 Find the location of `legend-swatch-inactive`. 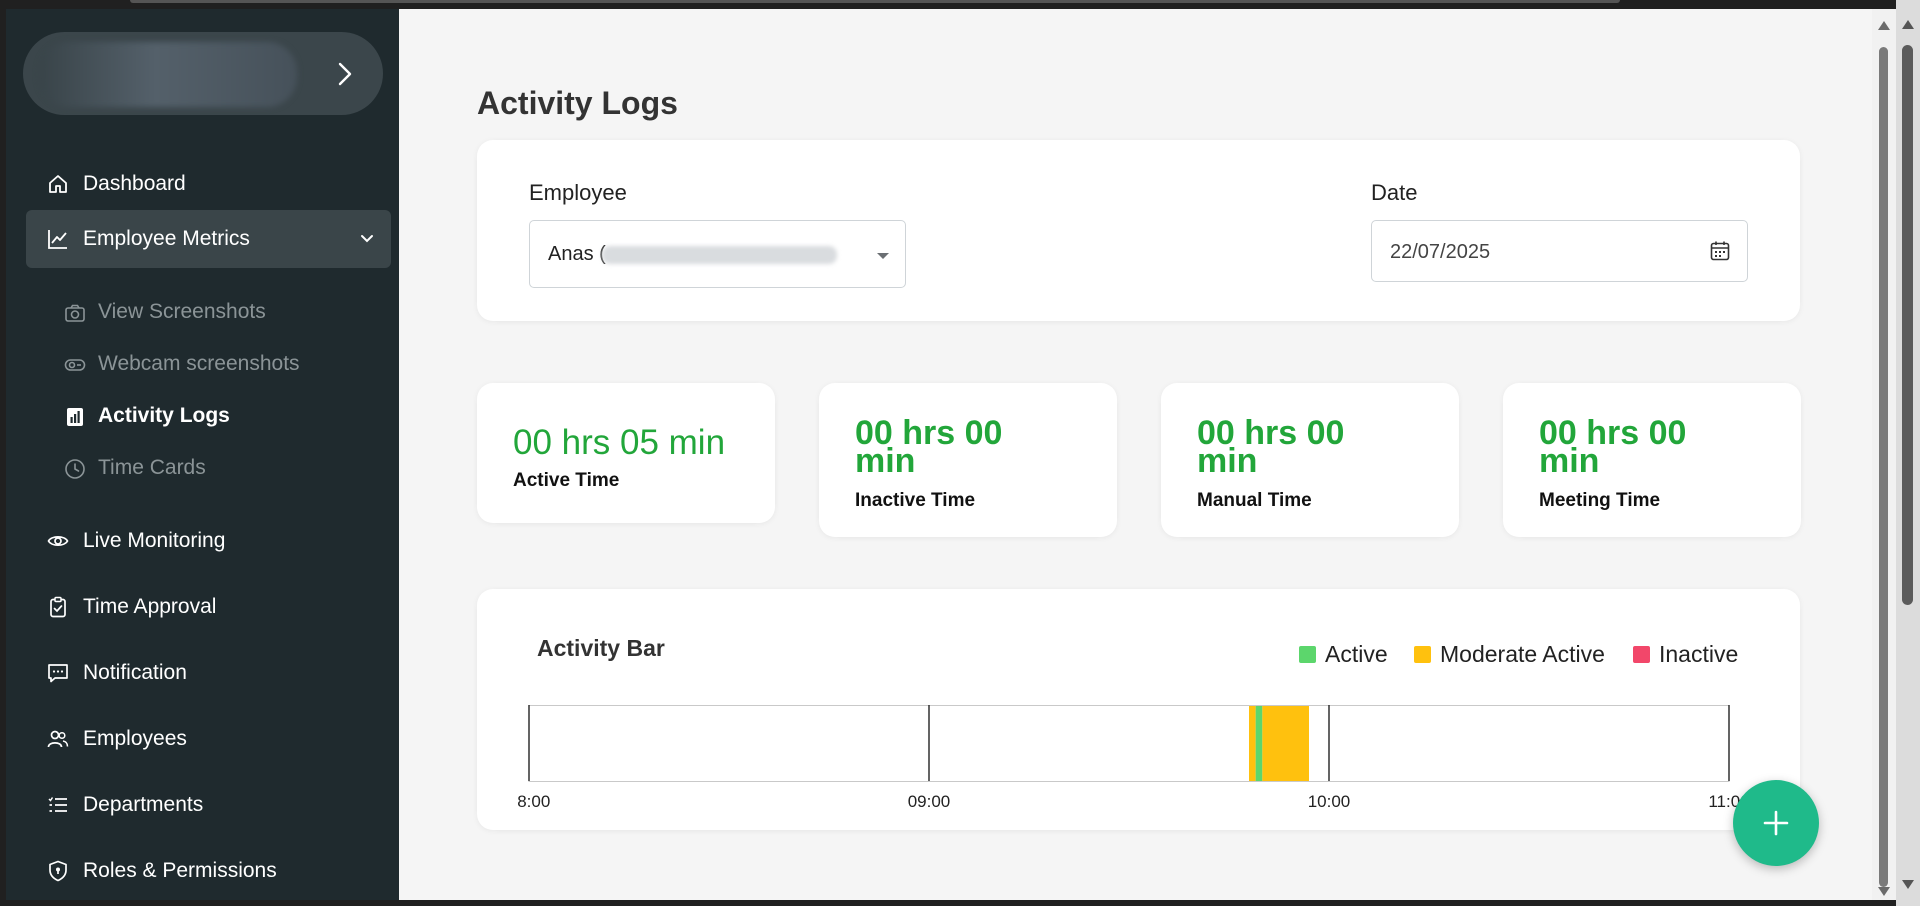

legend-swatch-inactive is located at coordinates (1641, 654).